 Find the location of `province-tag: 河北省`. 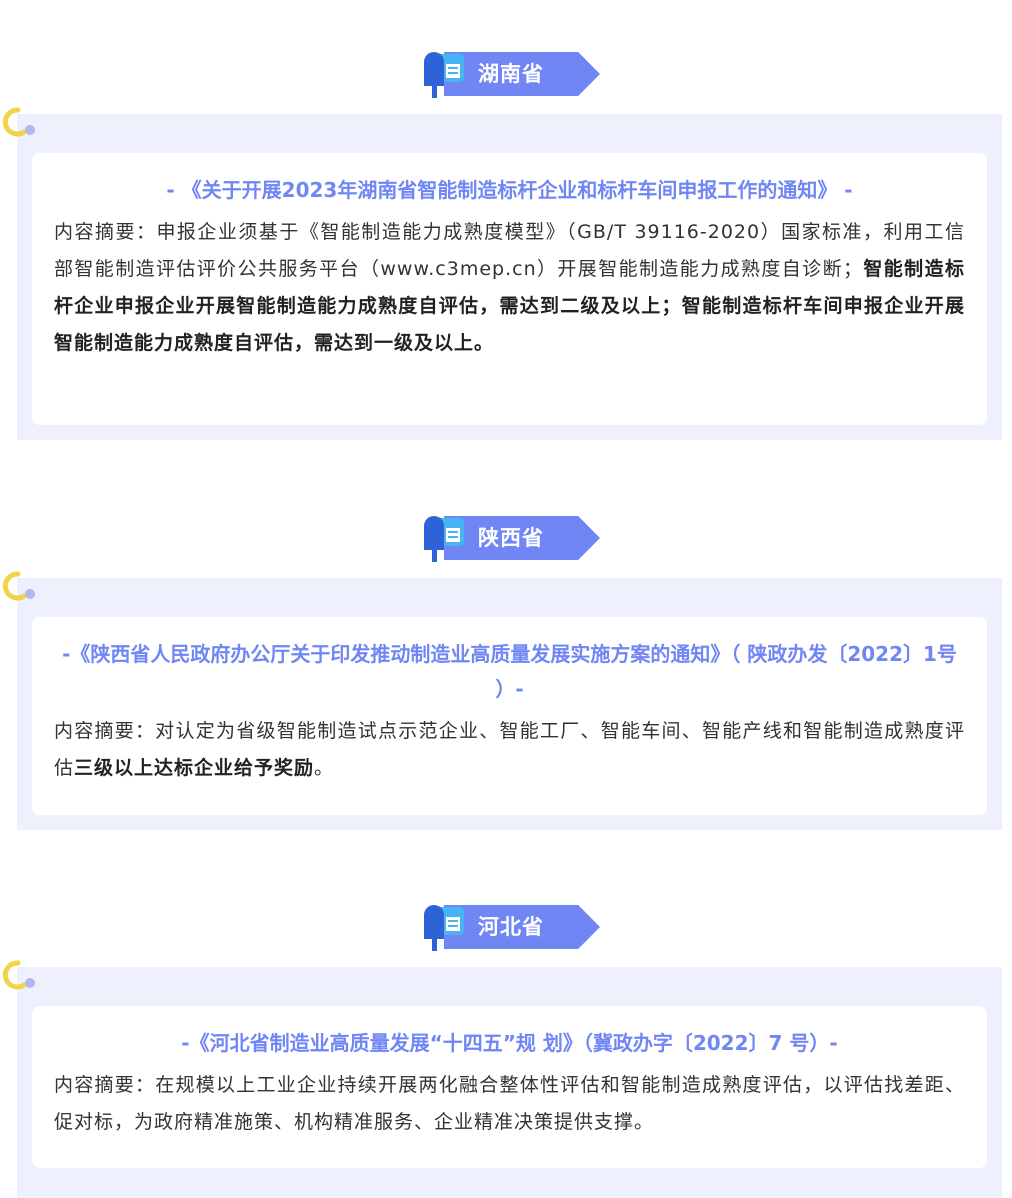

province-tag: 河北省 is located at coordinates (510, 926).